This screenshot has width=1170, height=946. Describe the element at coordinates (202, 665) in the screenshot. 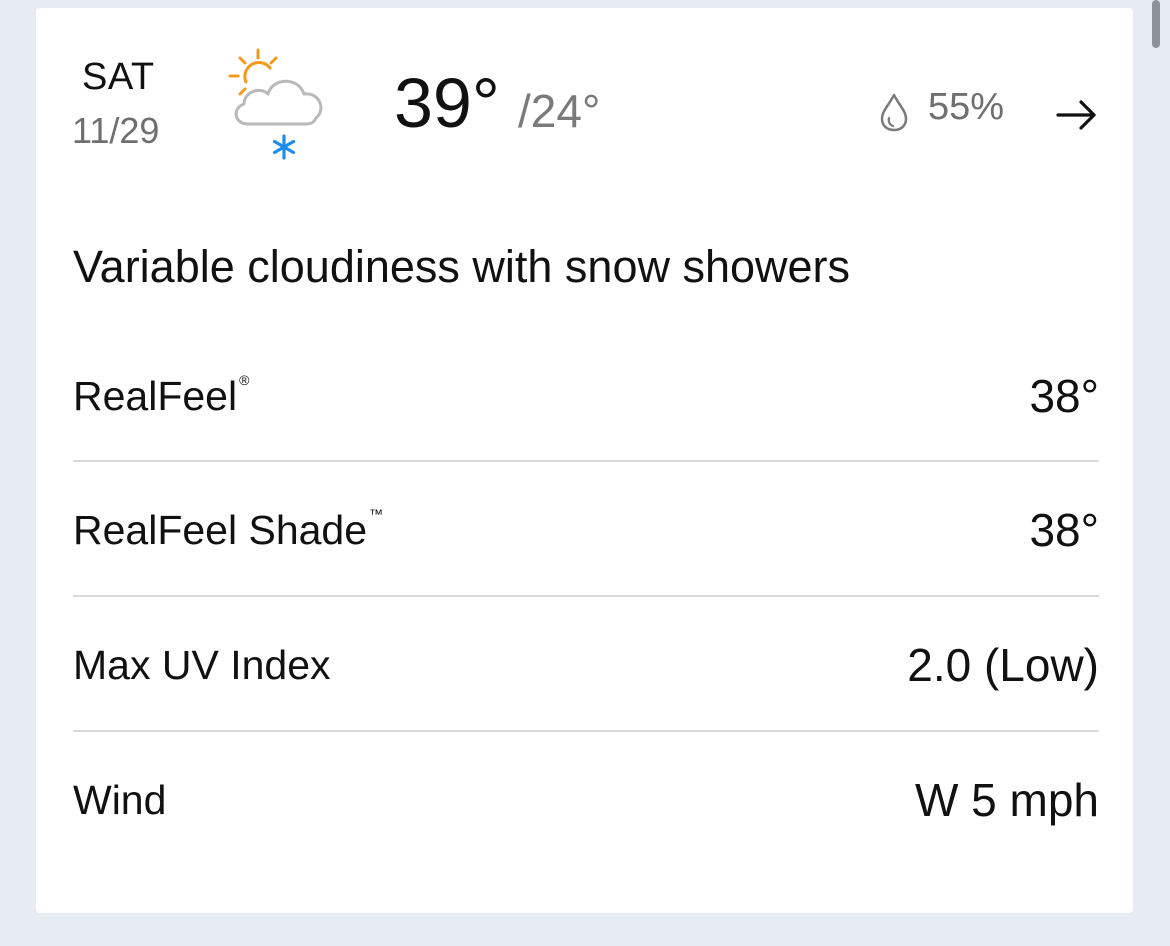

I see `detail-label: Max UV Index` at that location.